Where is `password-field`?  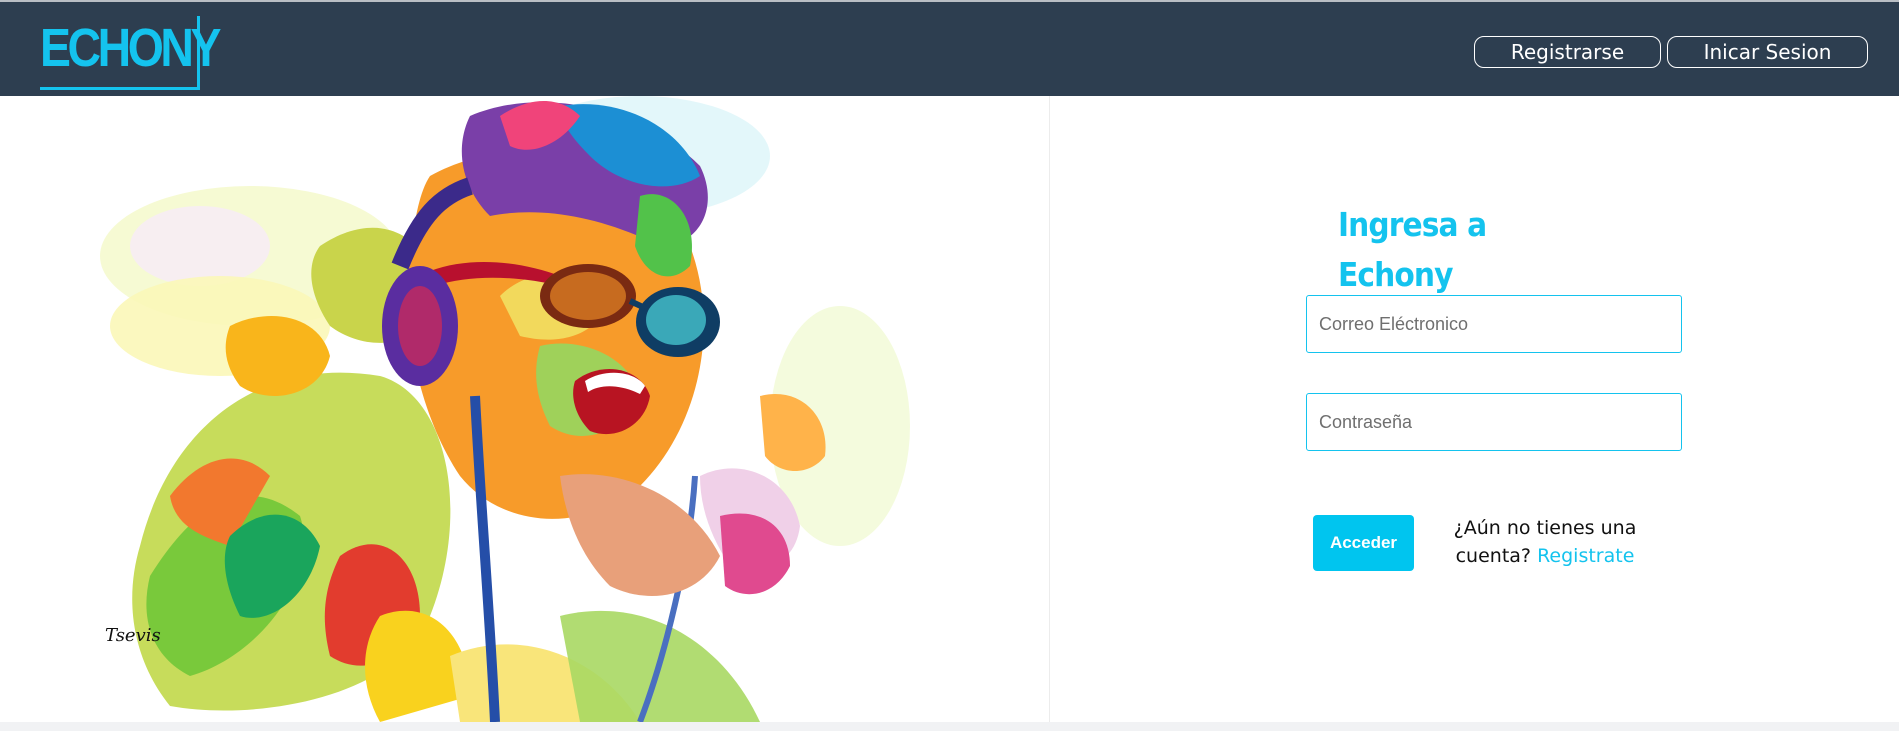 password-field is located at coordinates (1494, 422).